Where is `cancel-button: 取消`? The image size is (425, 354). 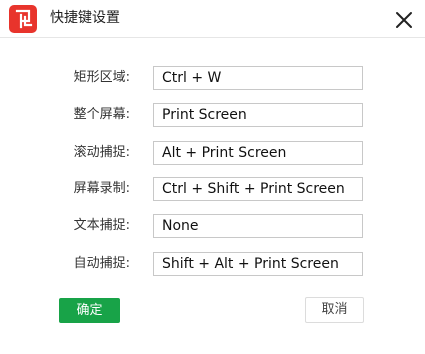 cancel-button: 取消 is located at coordinates (334, 310).